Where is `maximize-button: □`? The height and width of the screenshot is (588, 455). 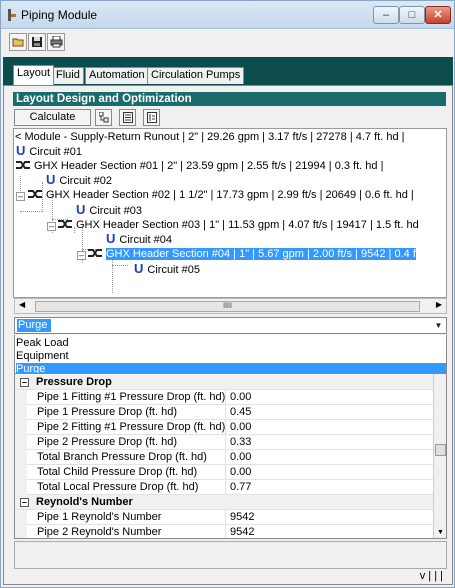
maximize-button: □ is located at coordinates (412, 15).